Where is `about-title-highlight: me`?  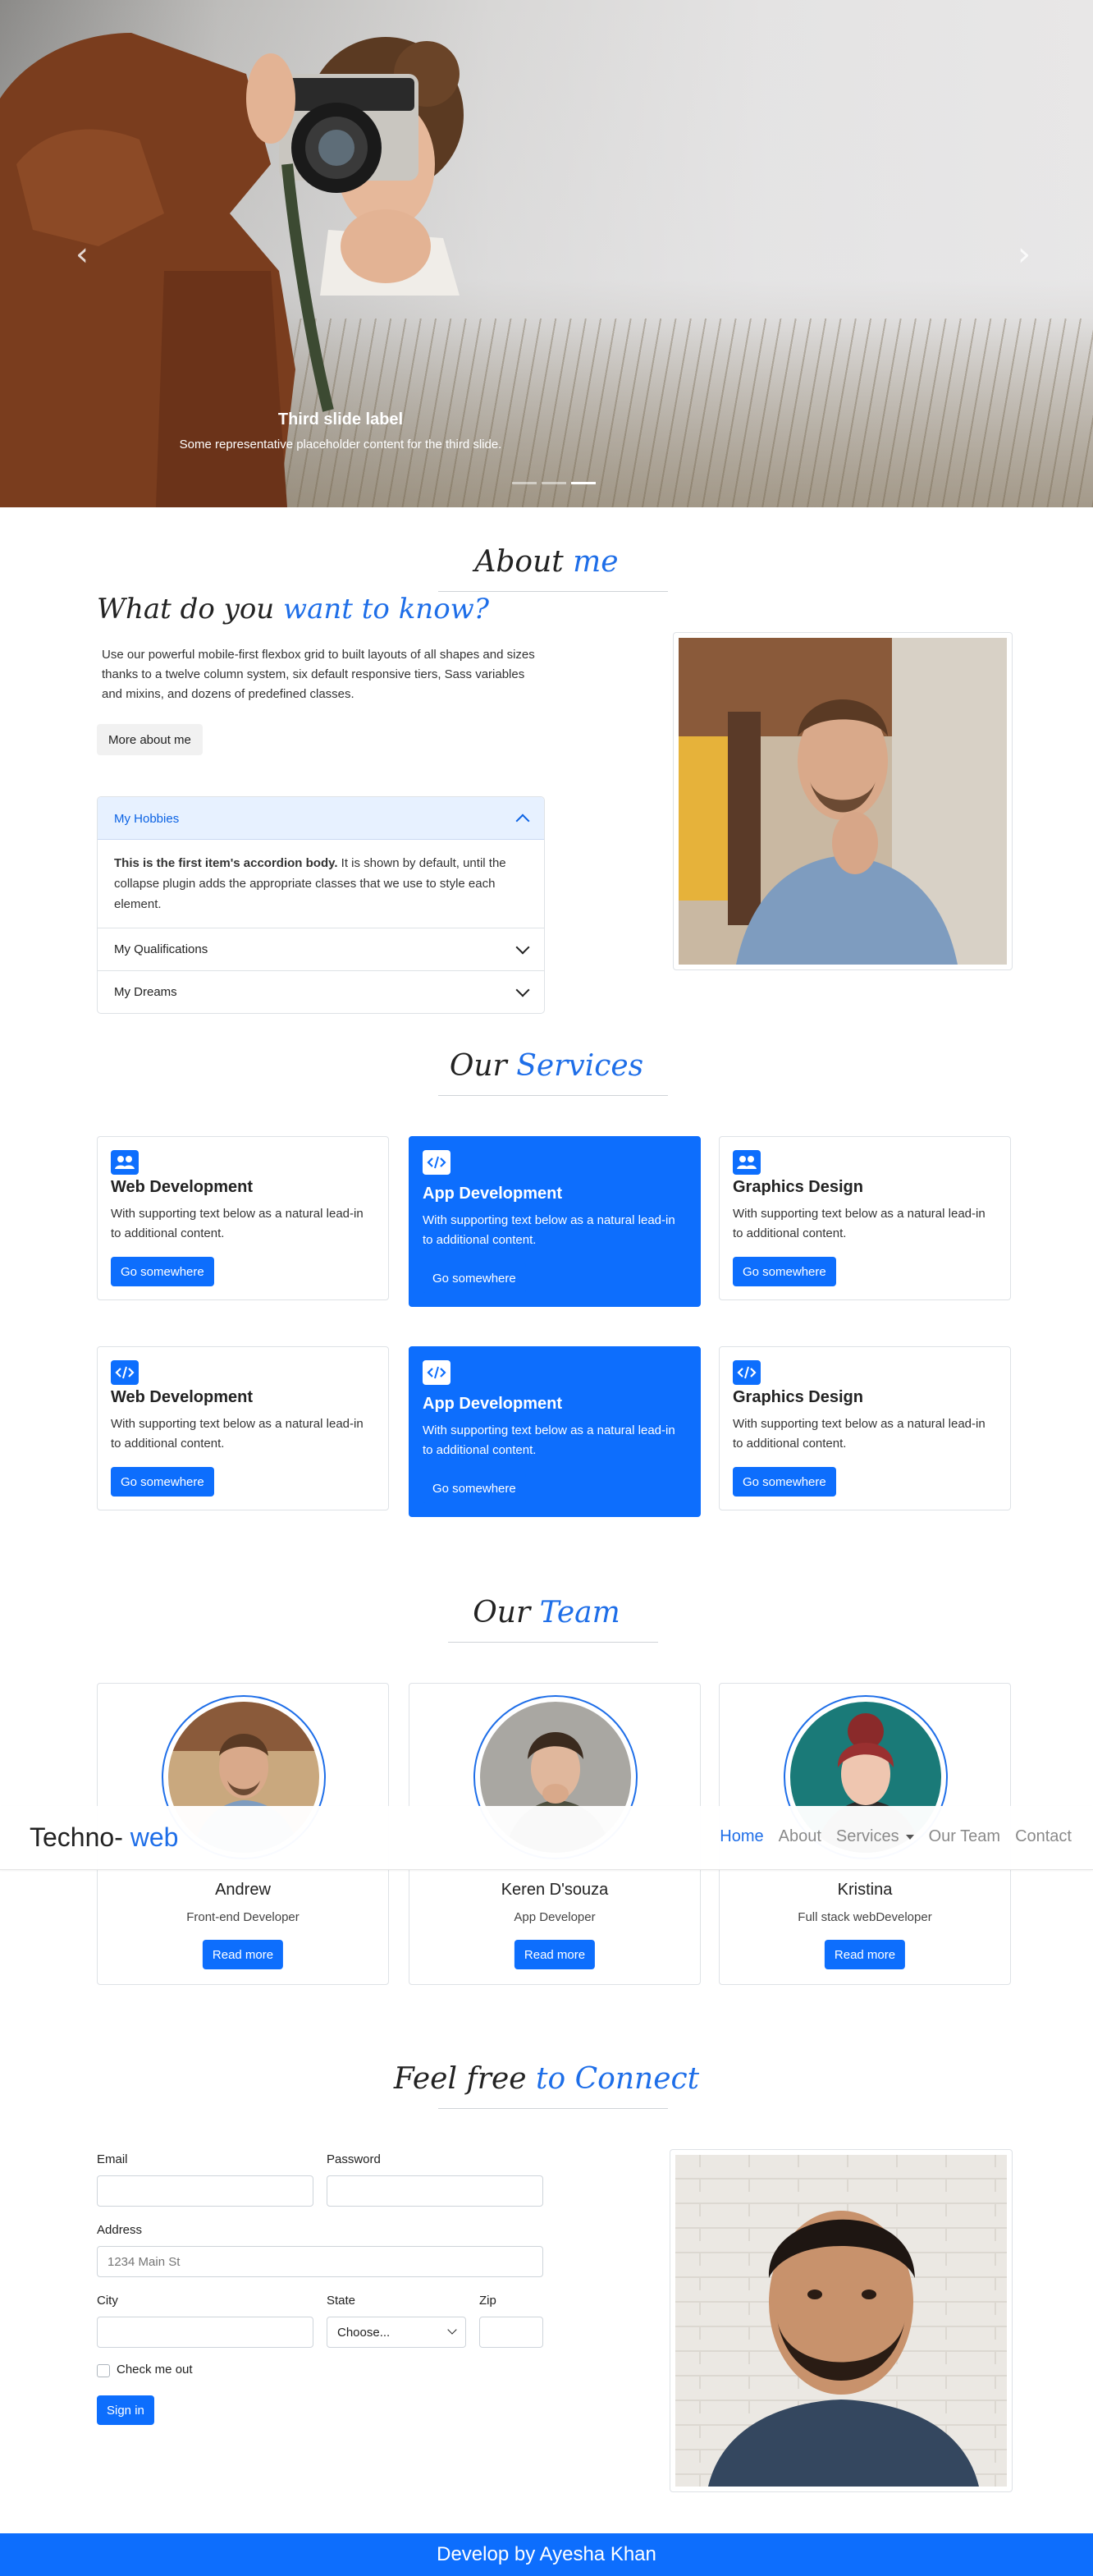 about-title-highlight: me is located at coordinates (596, 562).